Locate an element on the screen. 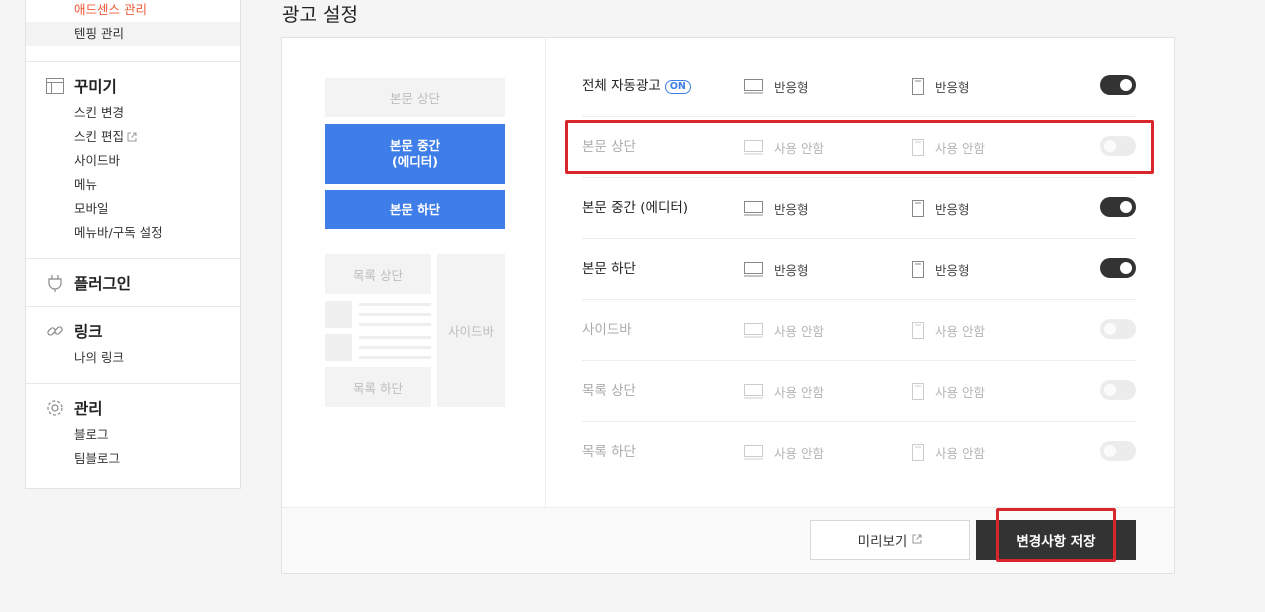 The height and width of the screenshot is (612, 1265). page-title: 광고 설정 is located at coordinates (320, 15).